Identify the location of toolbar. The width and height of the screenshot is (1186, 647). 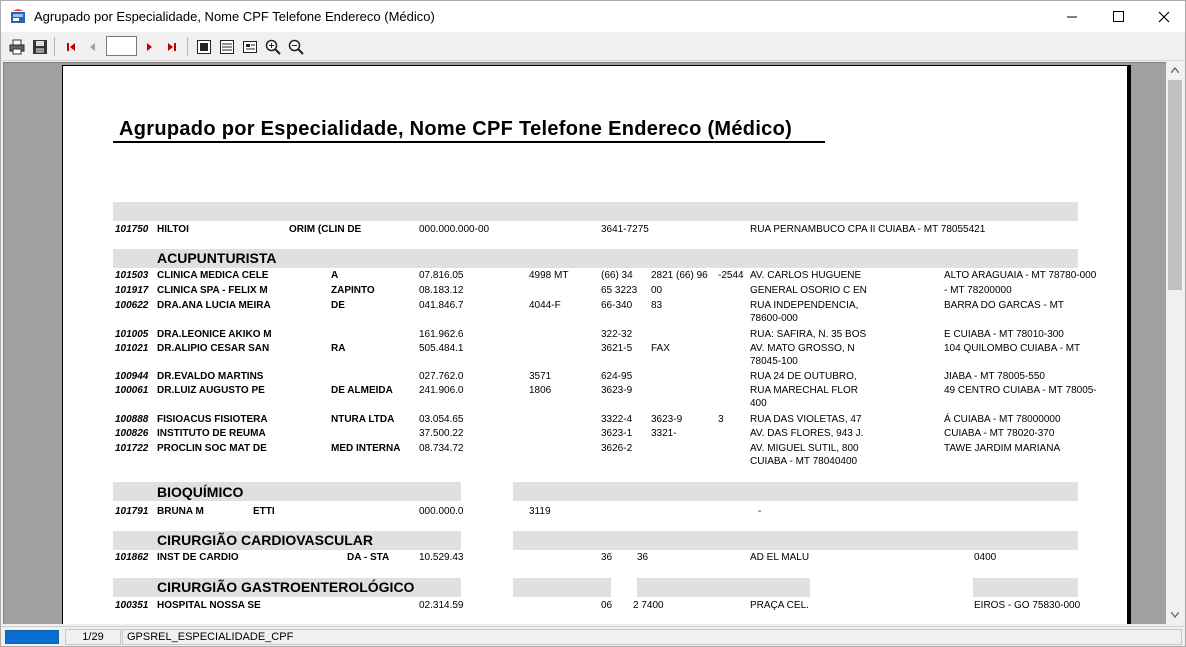
(593, 46).